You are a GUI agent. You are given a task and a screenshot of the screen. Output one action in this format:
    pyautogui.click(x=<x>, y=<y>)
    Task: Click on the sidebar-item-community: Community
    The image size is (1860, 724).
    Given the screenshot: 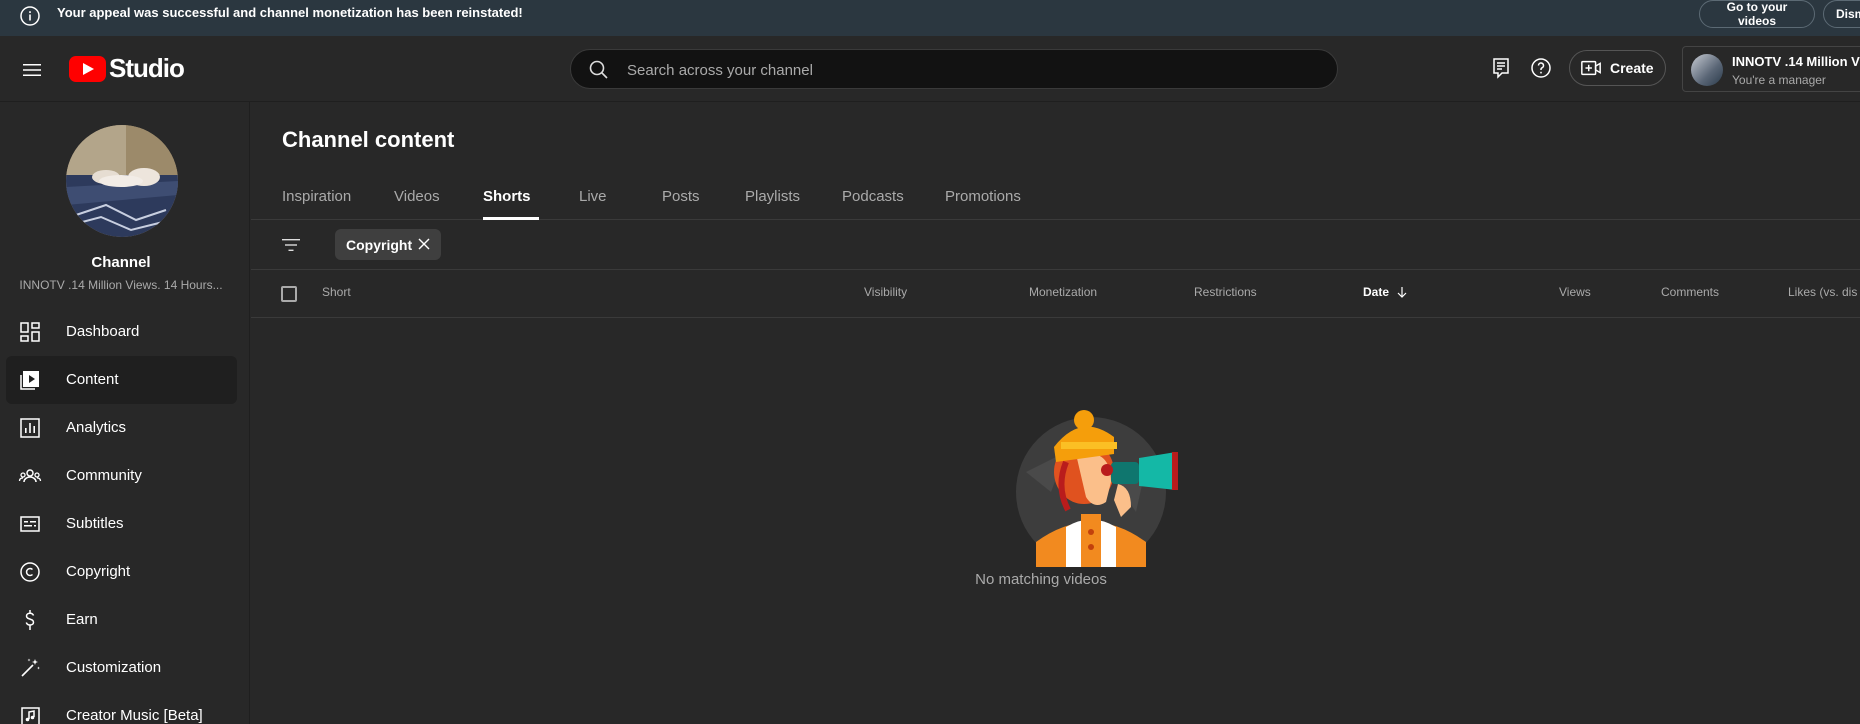 What is the action you would take?
    pyautogui.click(x=121, y=476)
    